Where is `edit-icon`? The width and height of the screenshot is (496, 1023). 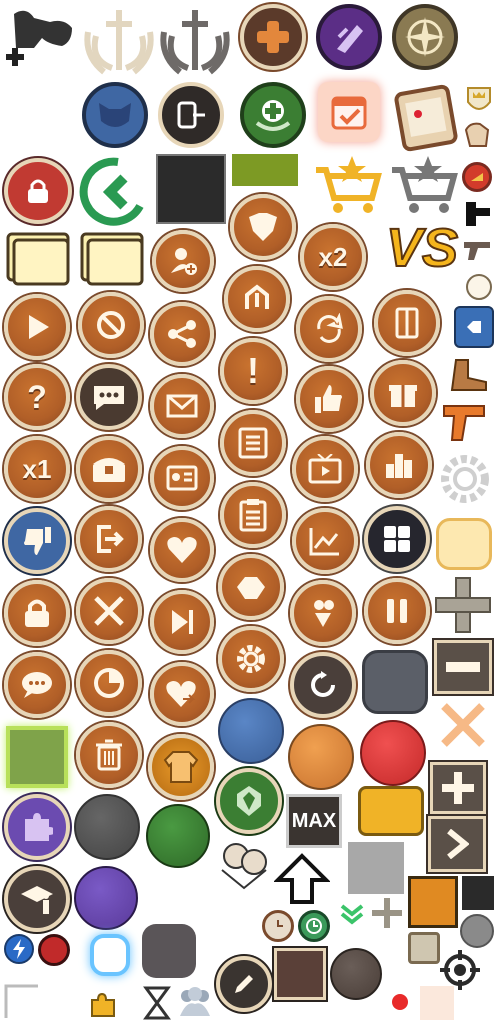
edit-icon is located at coordinates (244, 984).